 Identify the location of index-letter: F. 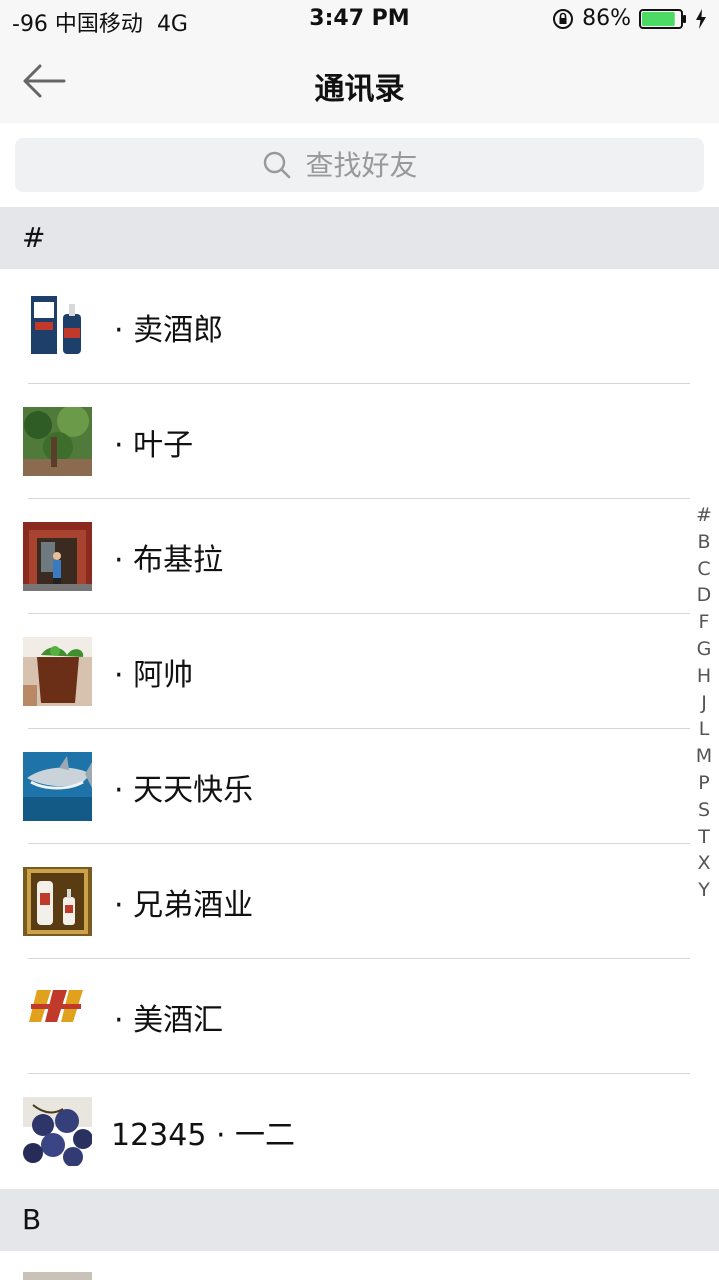
(704, 622).